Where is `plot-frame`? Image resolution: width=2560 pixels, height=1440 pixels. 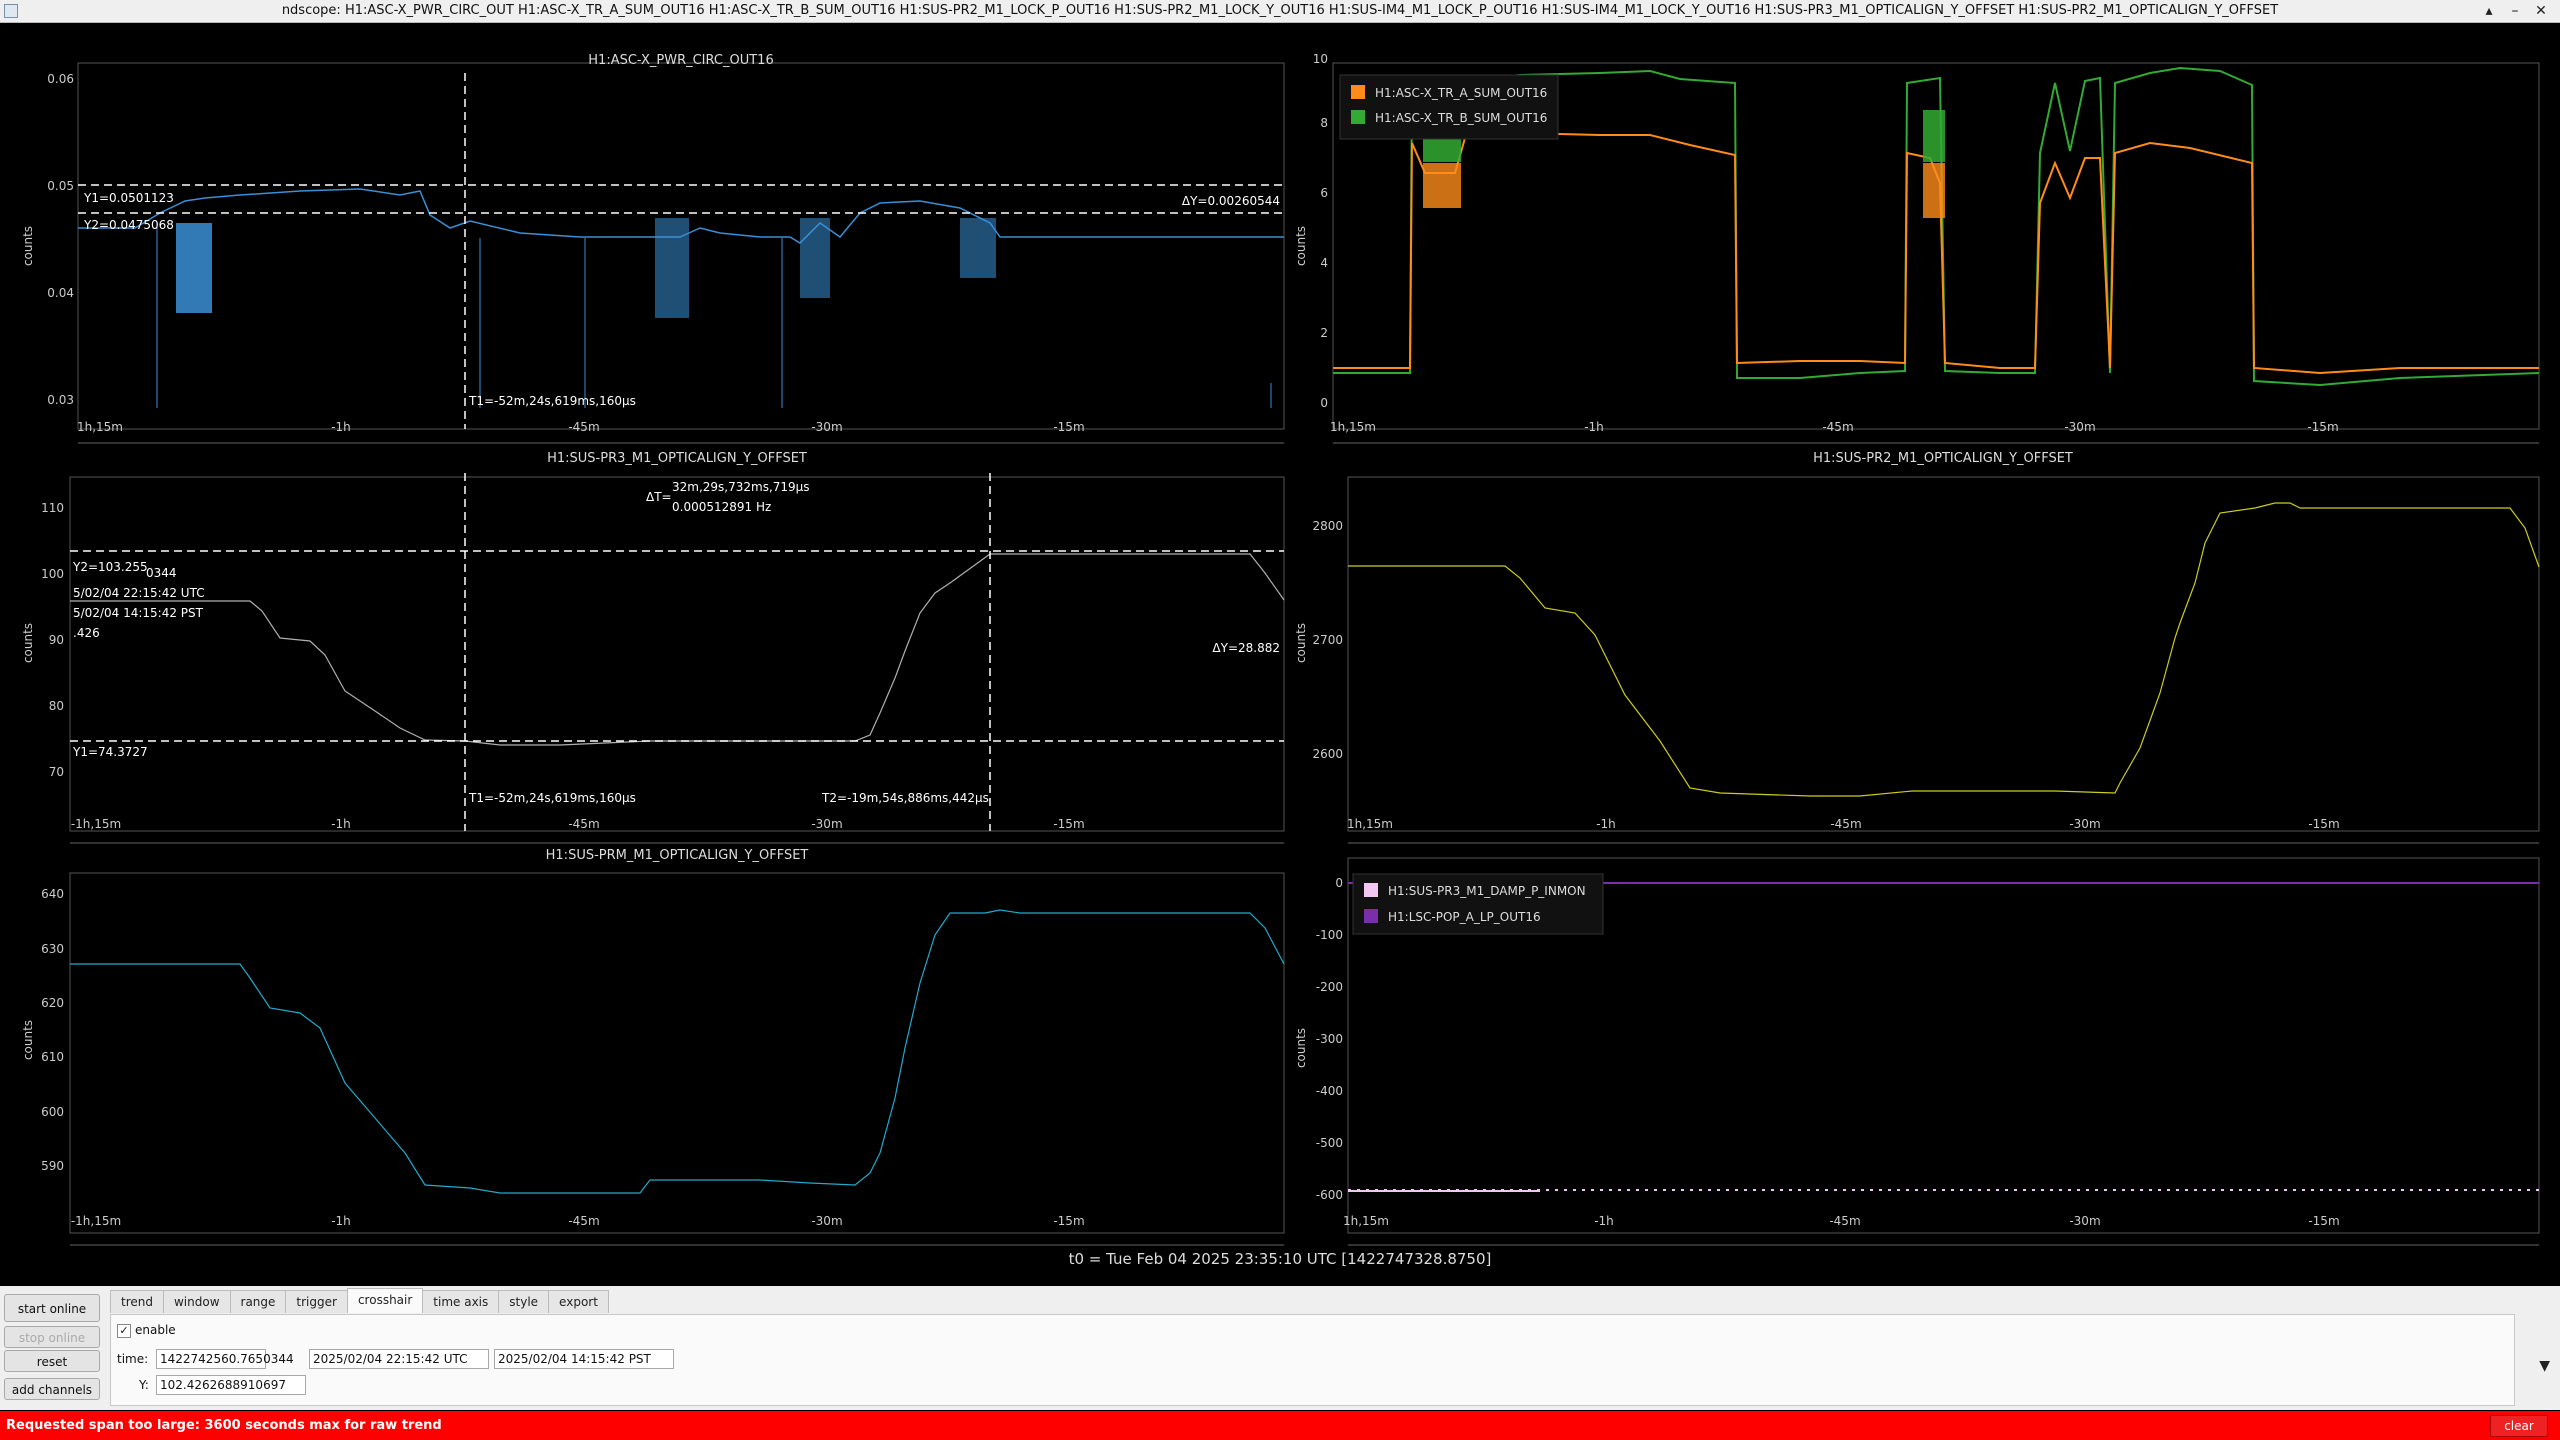
plot-frame is located at coordinates (1943, 654).